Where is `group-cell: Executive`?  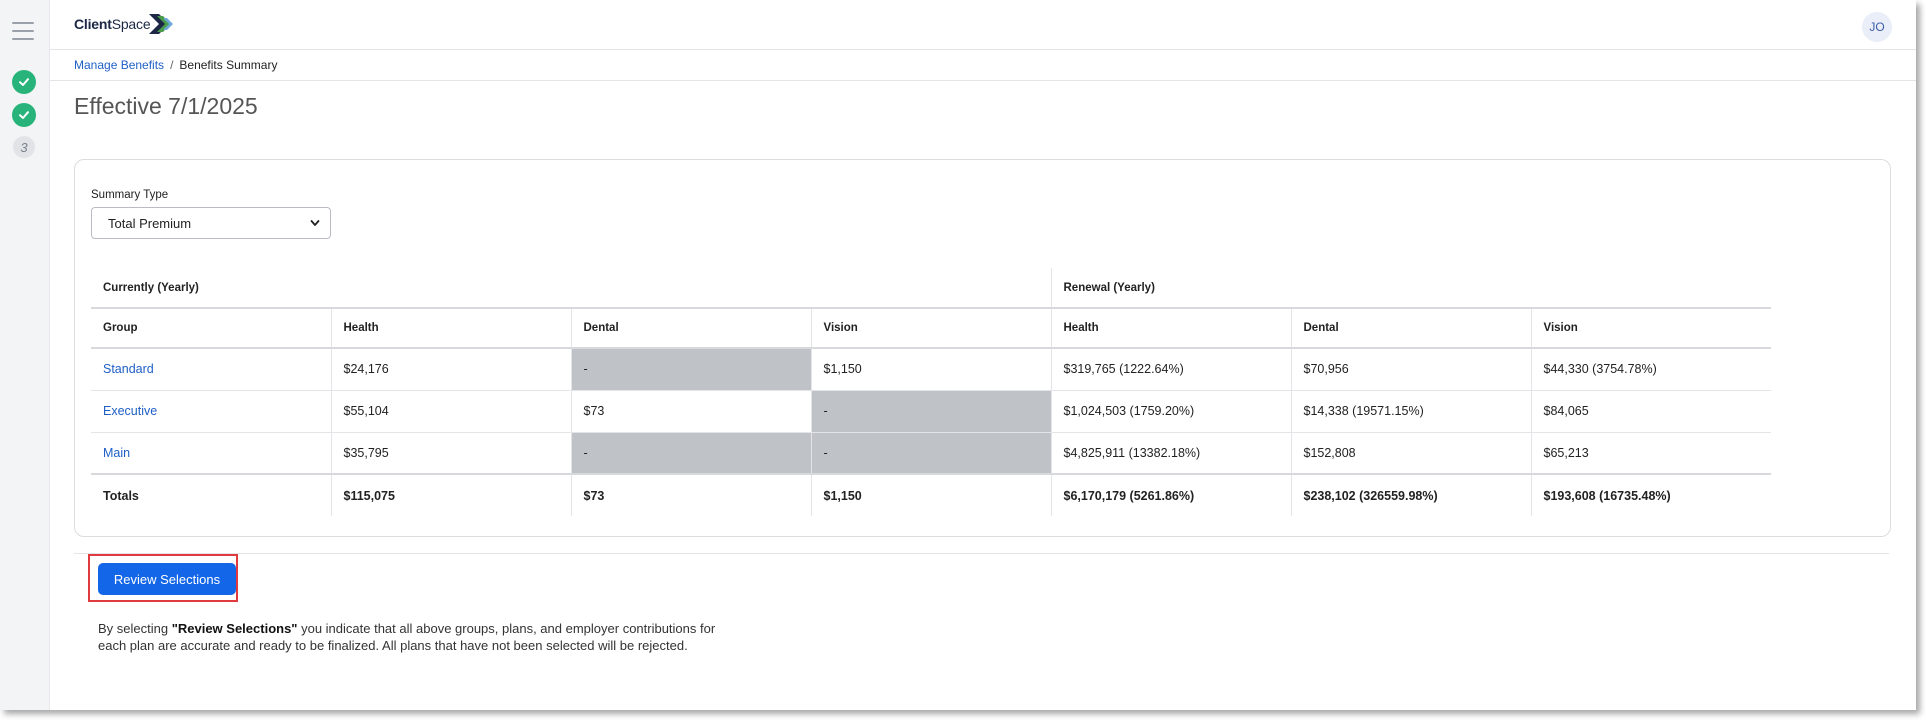
group-cell: Executive is located at coordinates (211, 411).